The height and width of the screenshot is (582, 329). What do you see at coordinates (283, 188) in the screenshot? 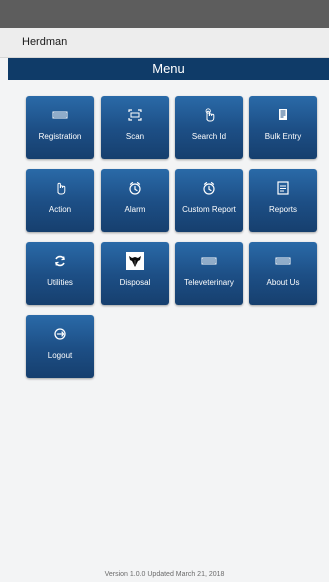
I see `report-icon` at bounding box center [283, 188].